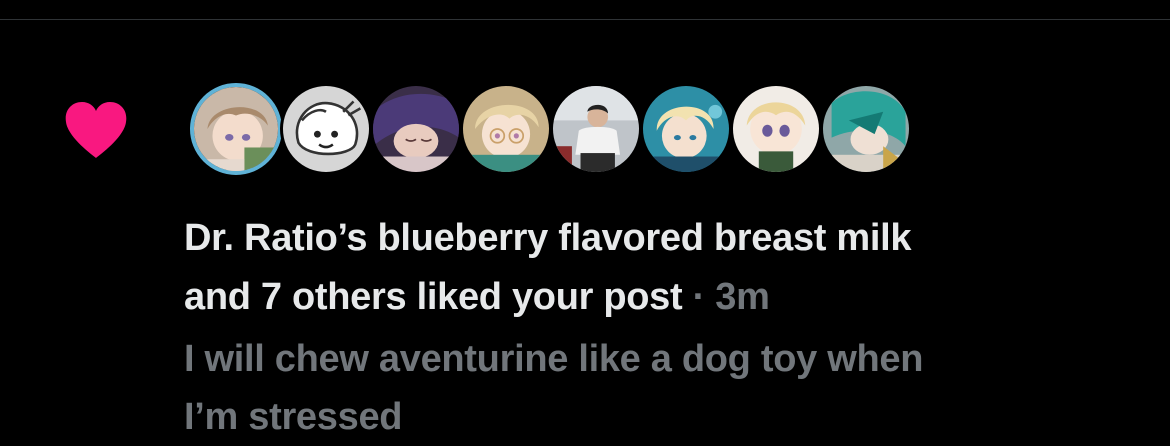 The width and height of the screenshot is (1170, 446). What do you see at coordinates (293, 417) in the screenshot?
I see `post-text-line2: I’m stressed` at bounding box center [293, 417].